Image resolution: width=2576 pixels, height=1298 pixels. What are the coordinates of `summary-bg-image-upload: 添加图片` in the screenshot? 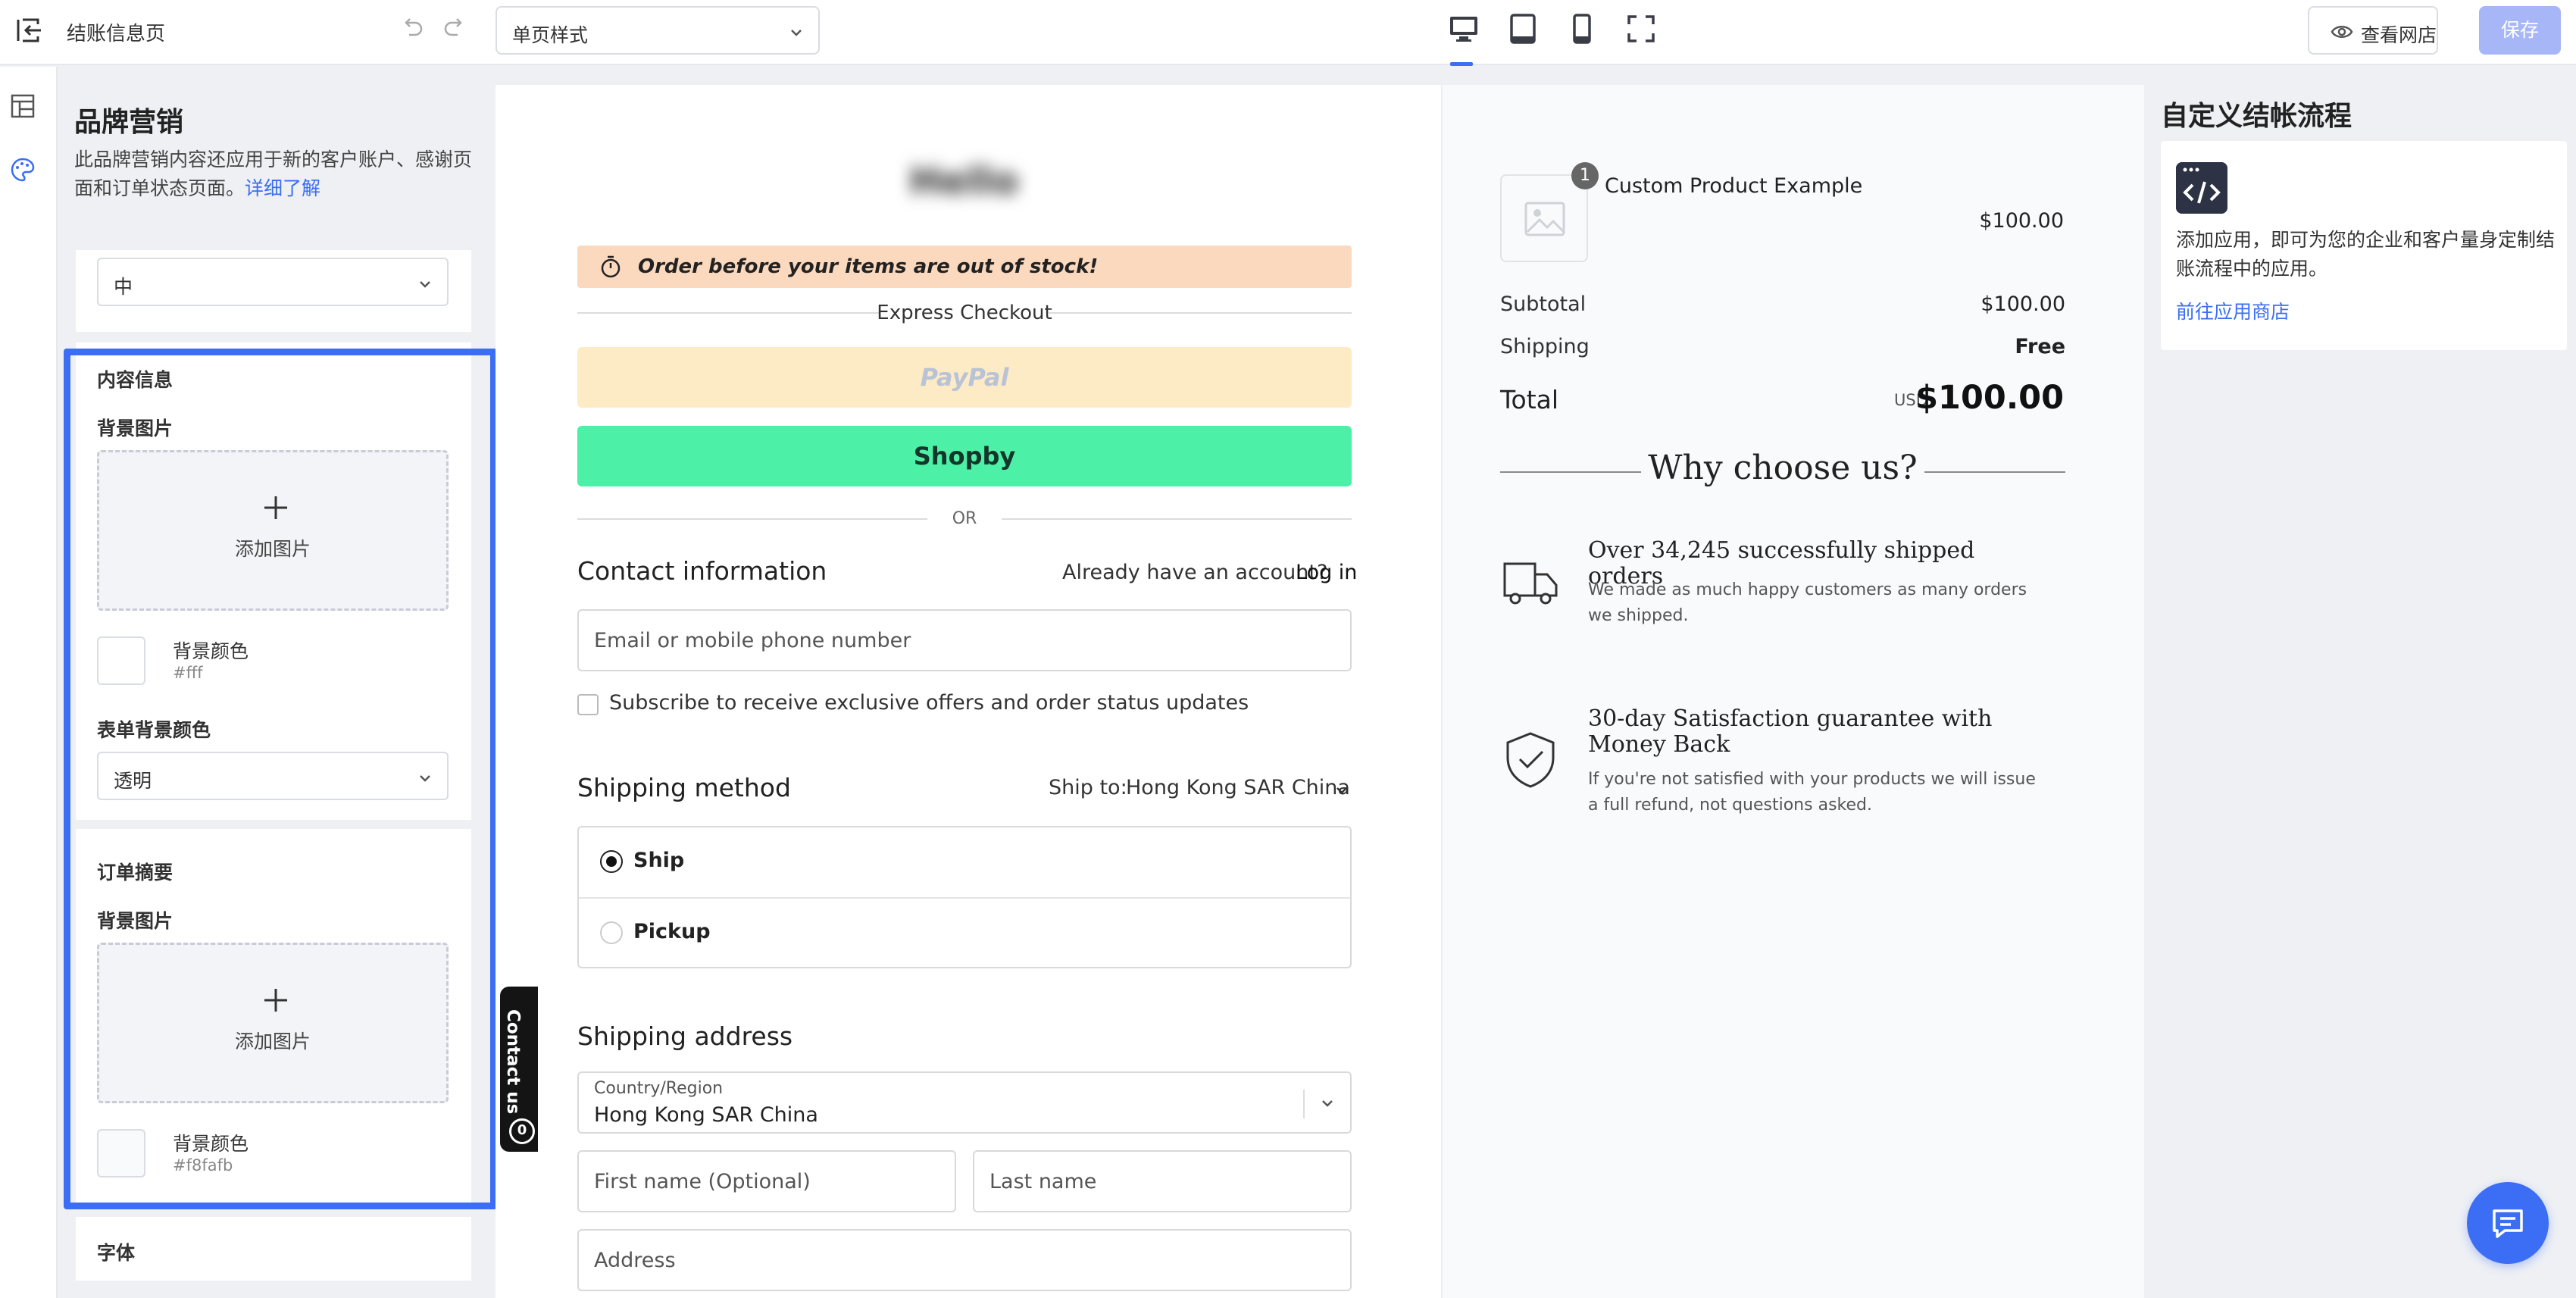 It's located at (273, 1023).